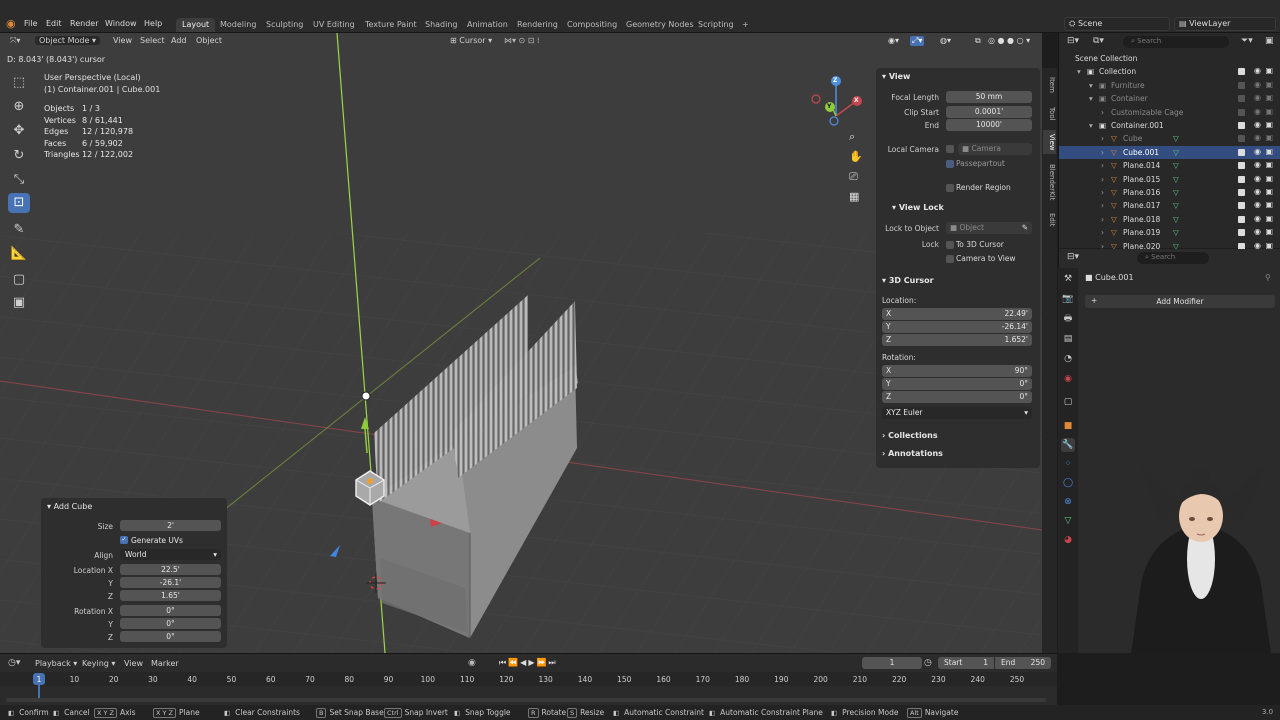 Image resolution: width=1280 pixels, height=720 pixels. What do you see at coordinates (896, 76) in the screenshot?
I see `view-section-header: ▾ View` at bounding box center [896, 76].